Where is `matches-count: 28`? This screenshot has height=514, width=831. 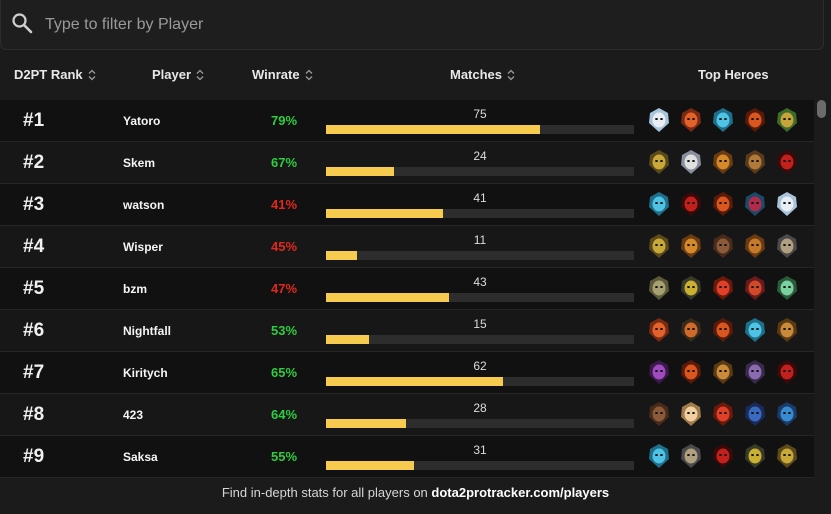 matches-count: 28 is located at coordinates (480, 408).